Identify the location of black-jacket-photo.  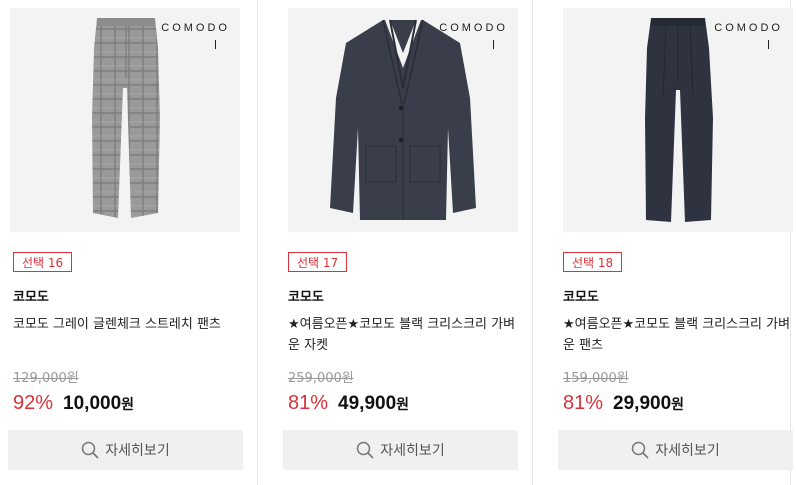
(403, 119).